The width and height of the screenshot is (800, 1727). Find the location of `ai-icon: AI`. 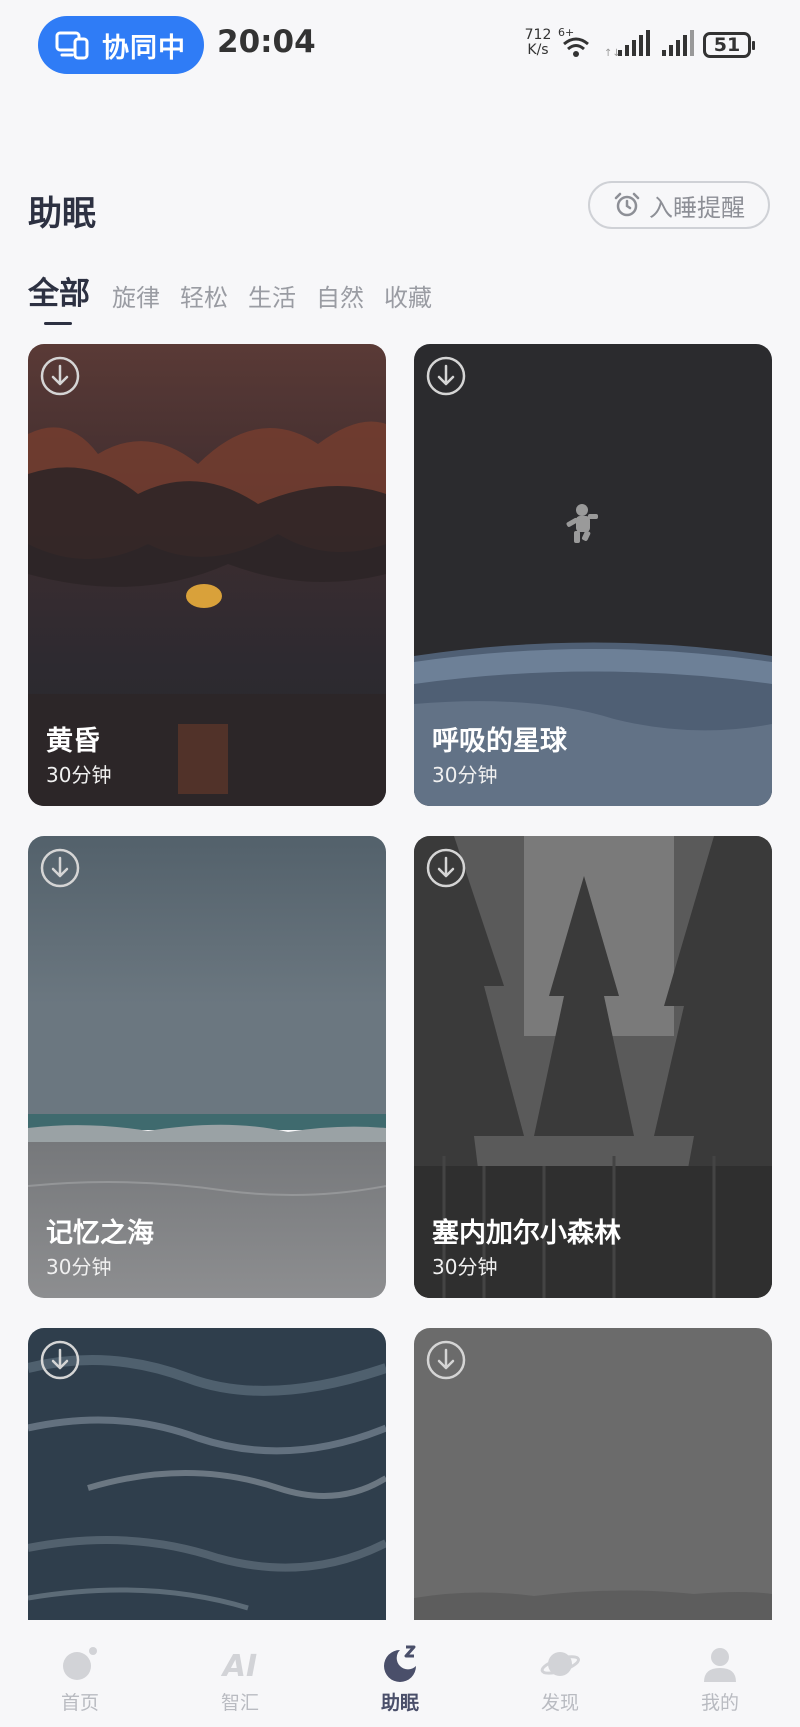

ai-icon: AI is located at coordinates (239, 1666).